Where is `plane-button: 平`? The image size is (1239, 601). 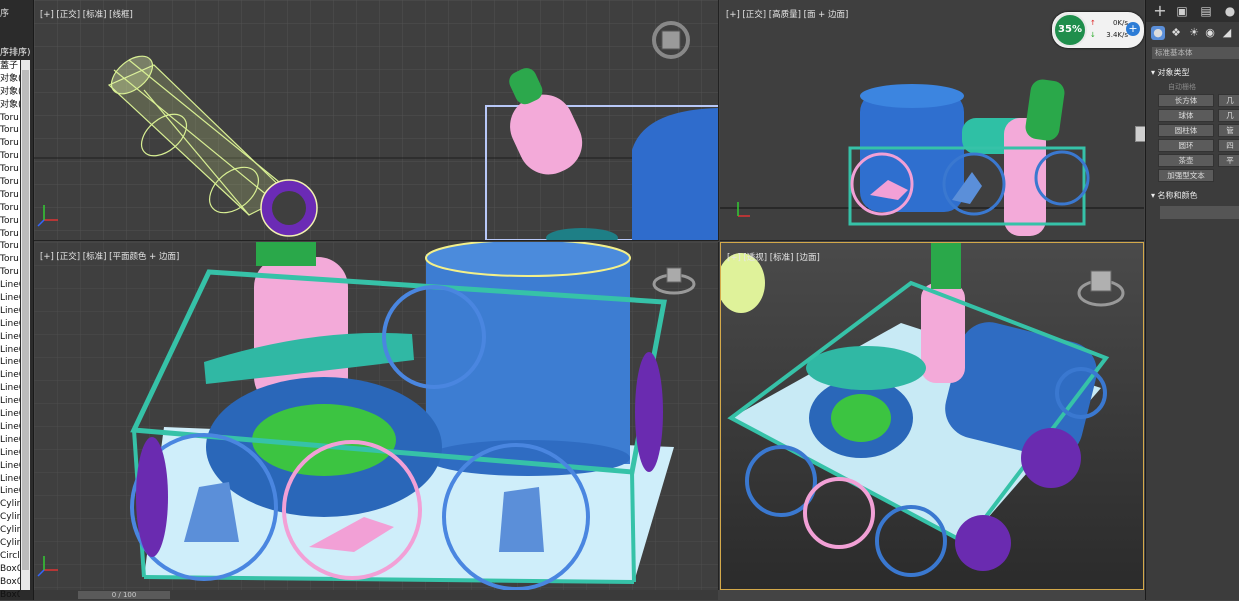
plane-button: 平 is located at coordinates (1228, 160).